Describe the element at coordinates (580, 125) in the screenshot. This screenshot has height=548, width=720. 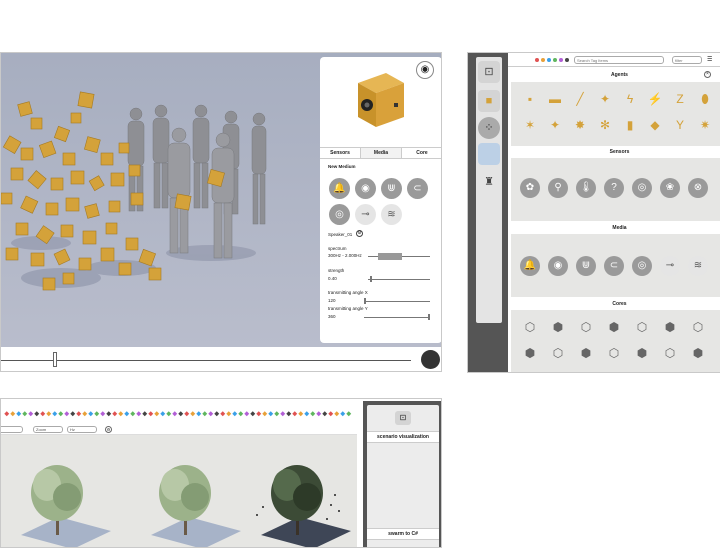
I see `agent-item: ✸` at that location.